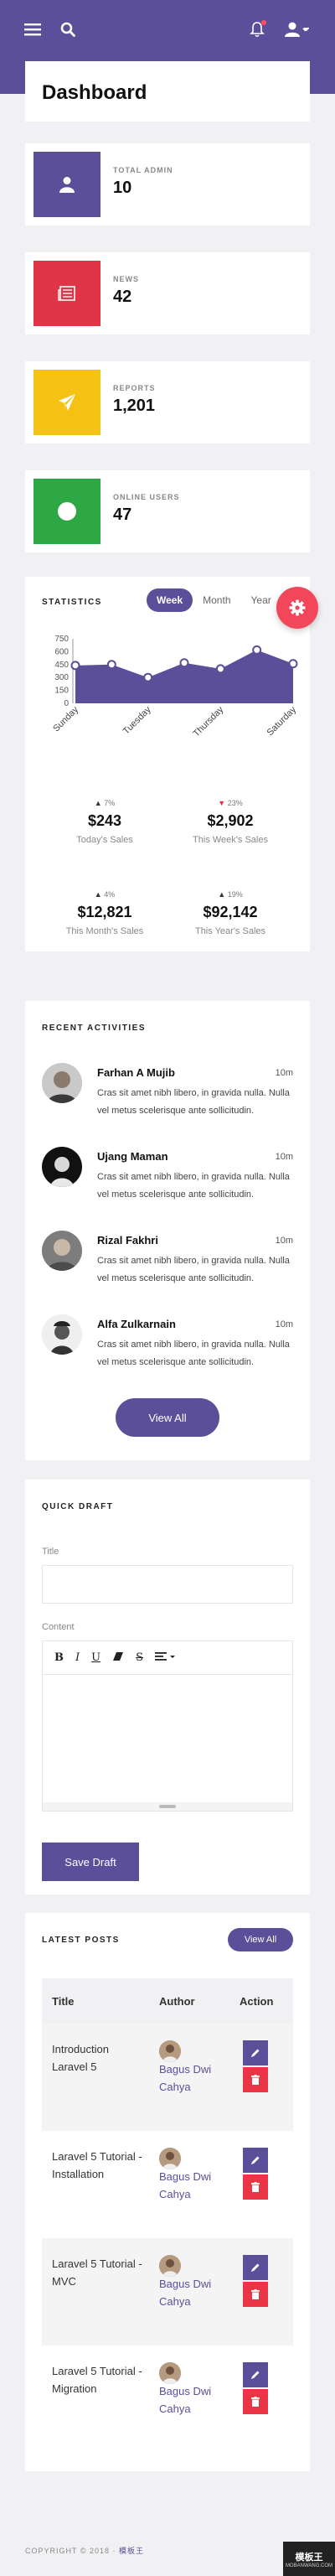 The height and width of the screenshot is (2576, 335). I want to click on tab-week: Week, so click(170, 600).